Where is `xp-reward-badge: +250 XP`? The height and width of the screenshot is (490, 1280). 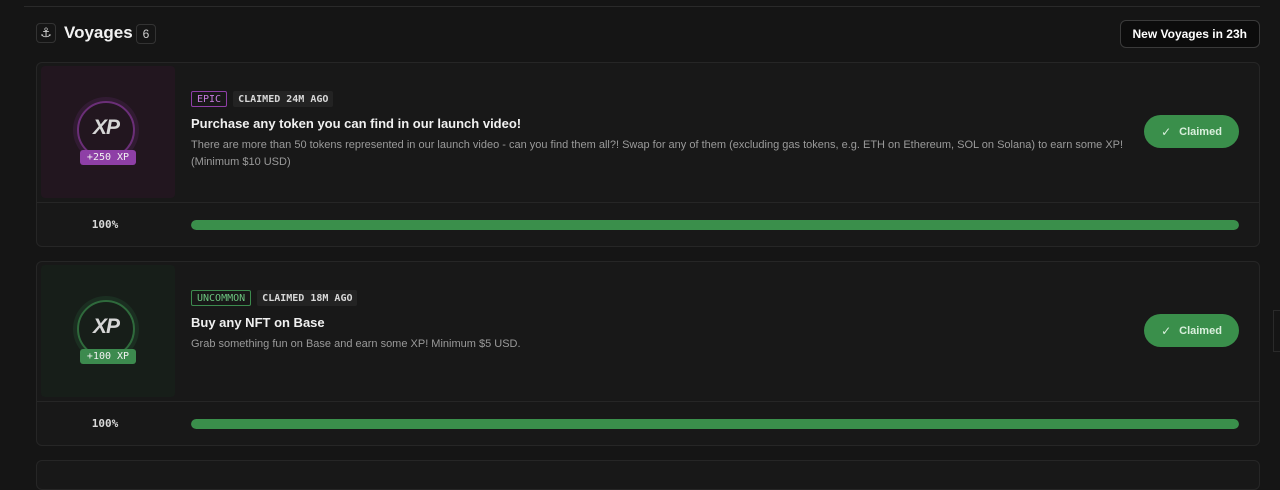 xp-reward-badge: +250 XP is located at coordinates (108, 157).